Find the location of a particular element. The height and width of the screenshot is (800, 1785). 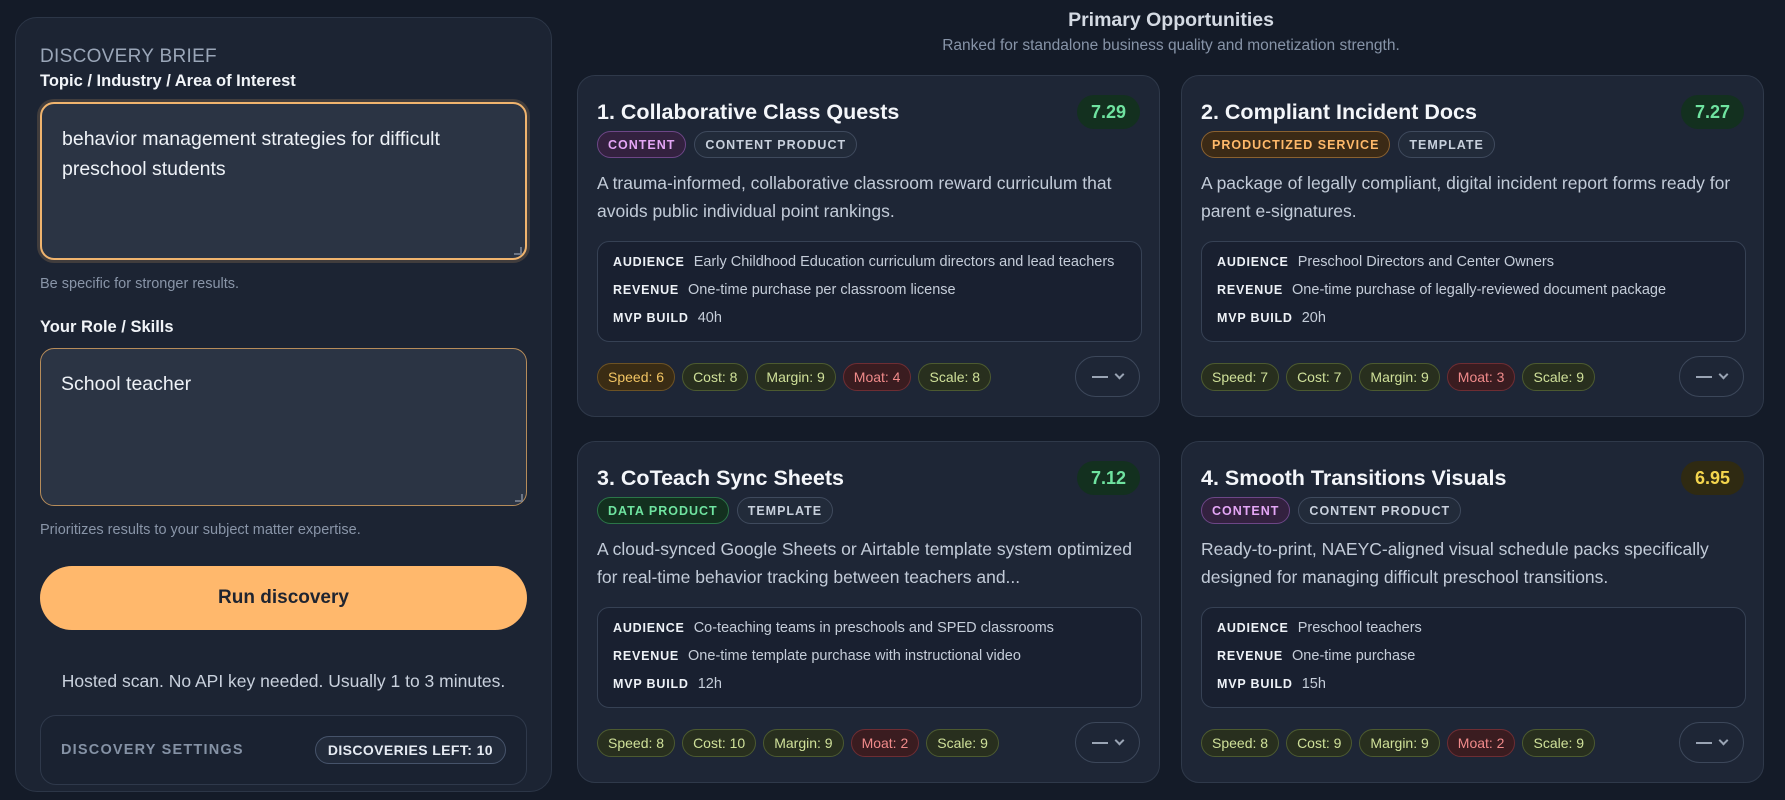

discoveries-left-badge: DISCOVERIES LEFT: 10 is located at coordinates (410, 750).